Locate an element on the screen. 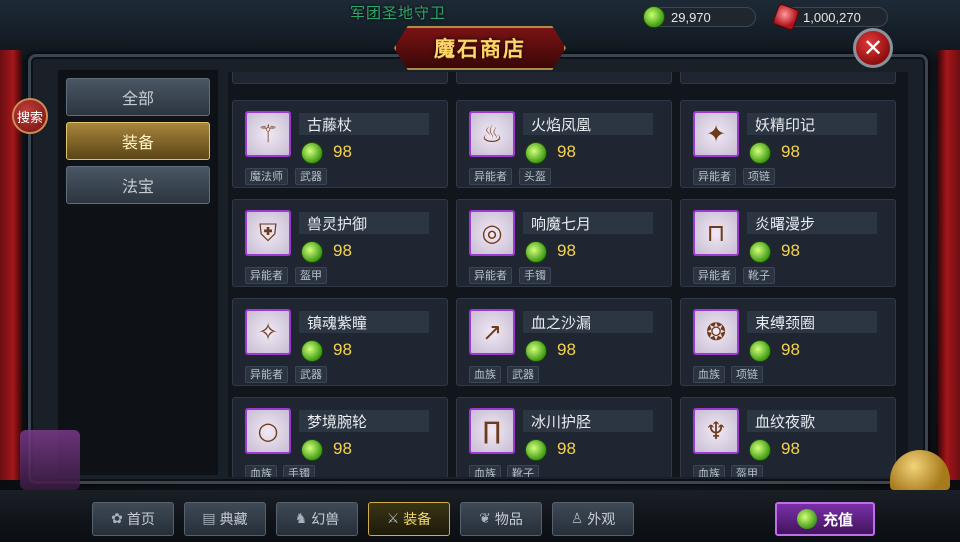 The height and width of the screenshot is (542, 960). category-sidebar: 全部 装备 法宝 is located at coordinates (138, 272).